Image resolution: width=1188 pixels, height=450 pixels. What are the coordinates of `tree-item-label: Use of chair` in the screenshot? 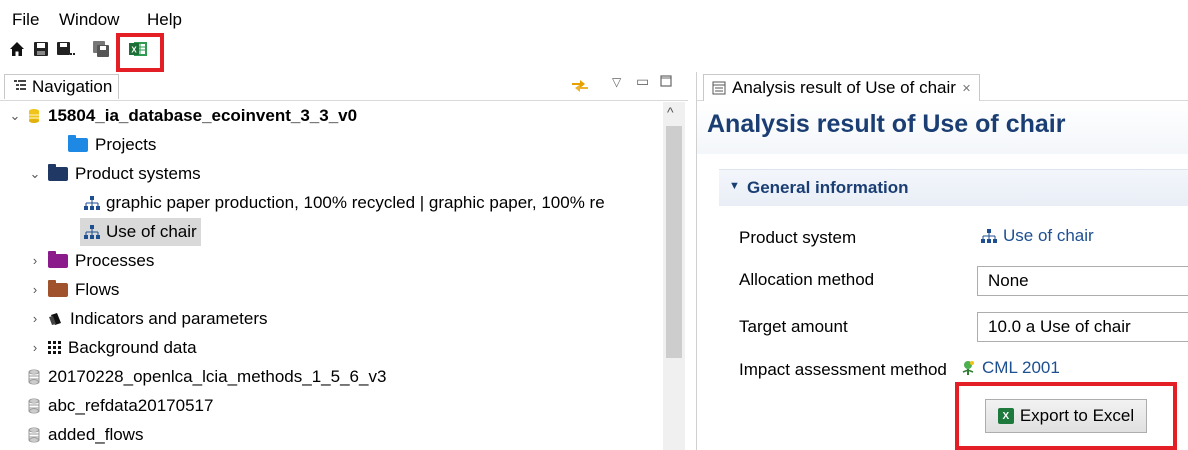 It's located at (151, 231).